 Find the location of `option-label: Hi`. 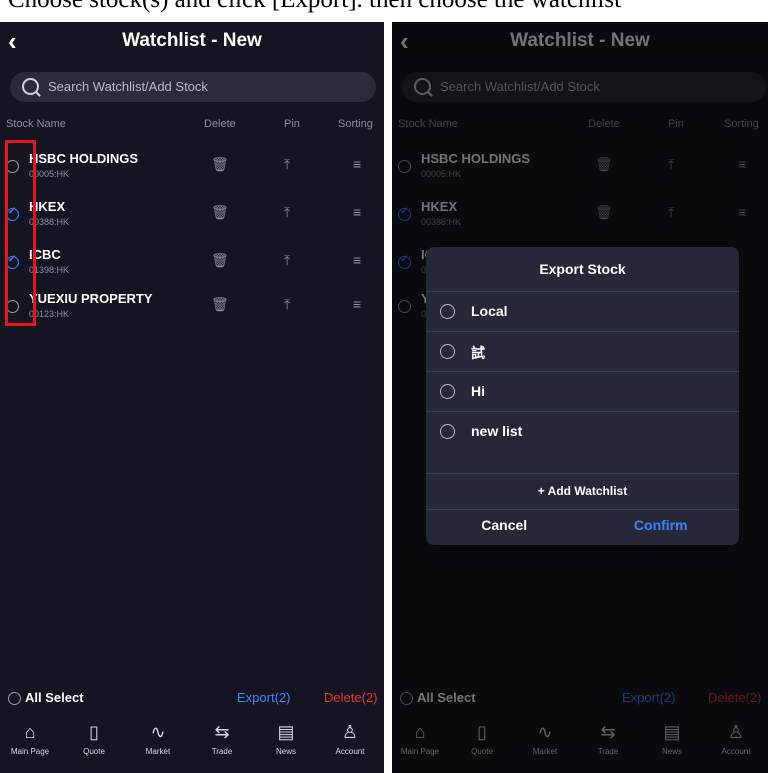

option-label: Hi is located at coordinates (478, 391).